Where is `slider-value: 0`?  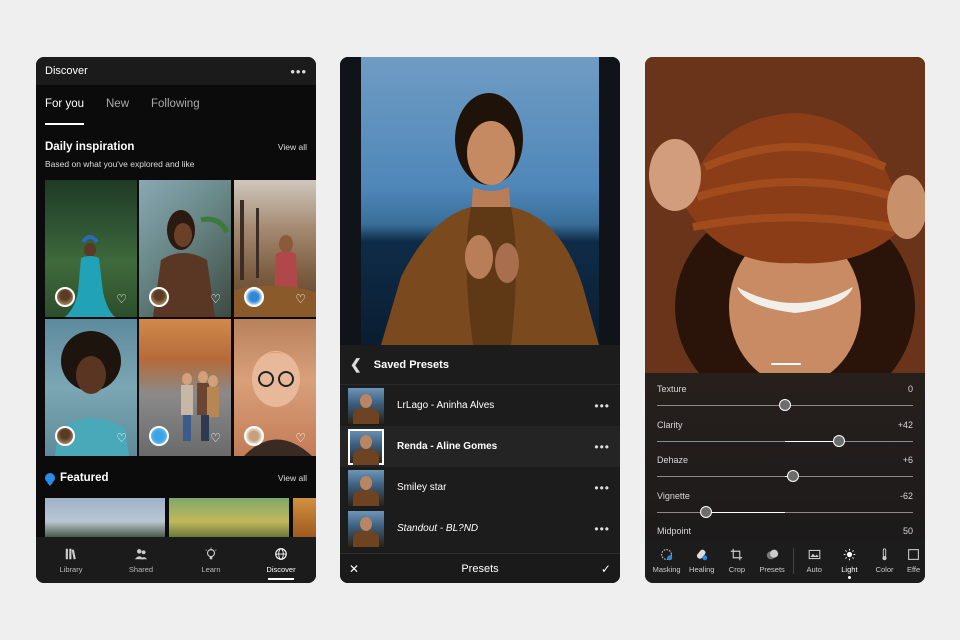 slider-value: 0 is located at coordinates (910, 389).